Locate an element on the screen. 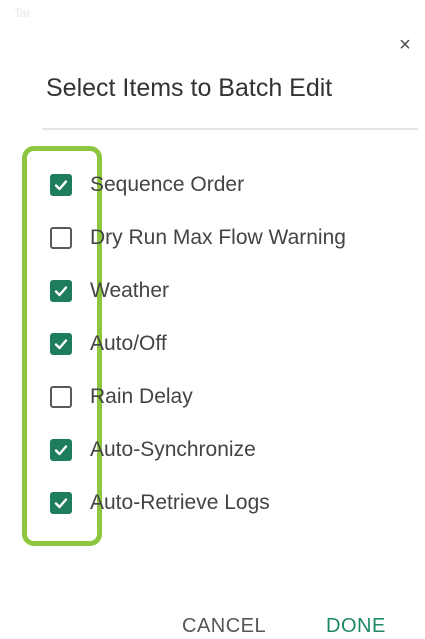  checklist-item: Weather is located at coordinates (109, 291).